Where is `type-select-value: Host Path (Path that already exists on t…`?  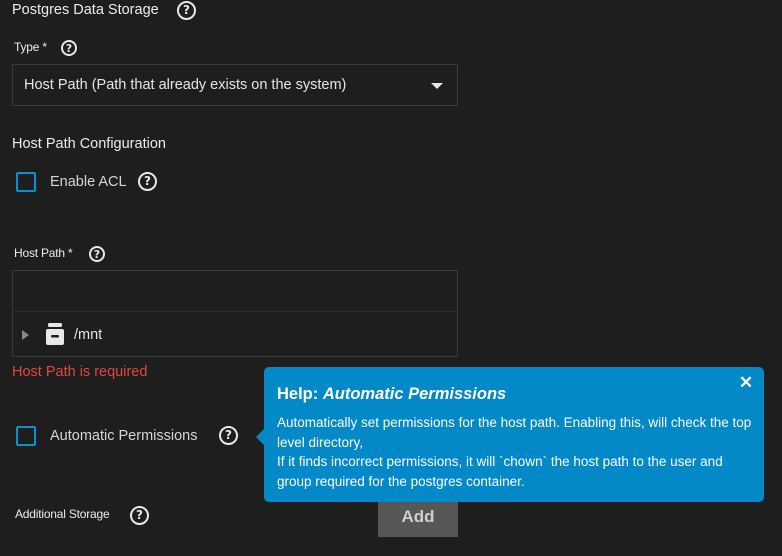 type-select-value: Host Path (Path that already exists on t… is located at coordinates (185, 85).